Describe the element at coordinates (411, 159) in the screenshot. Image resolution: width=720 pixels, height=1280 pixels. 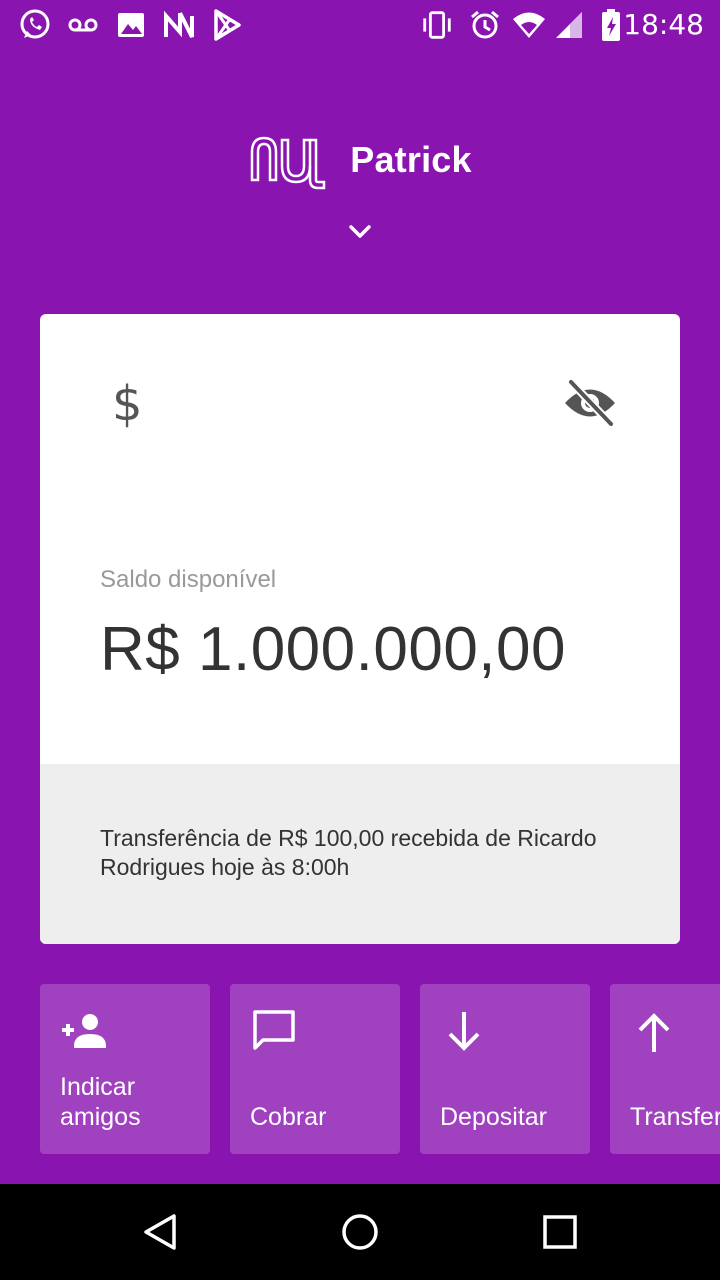
I see `account-name: Patrick` at that location.